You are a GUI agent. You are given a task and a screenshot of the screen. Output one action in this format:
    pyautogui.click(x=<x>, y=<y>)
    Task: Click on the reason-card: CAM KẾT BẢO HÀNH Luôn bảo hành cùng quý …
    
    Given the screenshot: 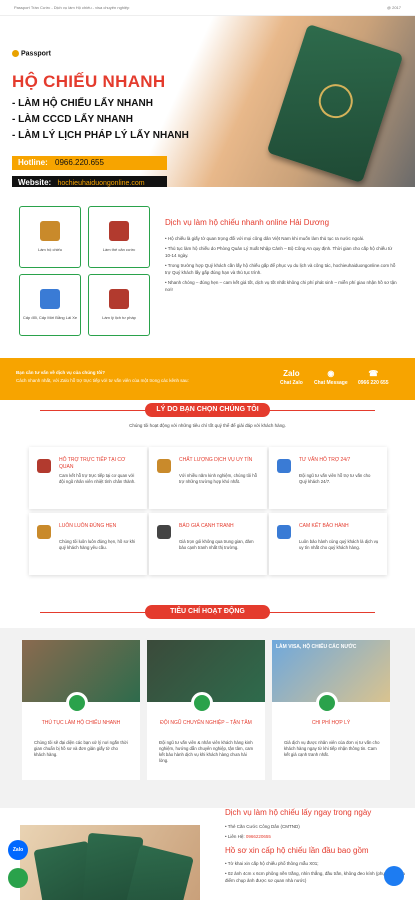 What is the action you would take?
    pyautogui.click(x=328, y=544)
    